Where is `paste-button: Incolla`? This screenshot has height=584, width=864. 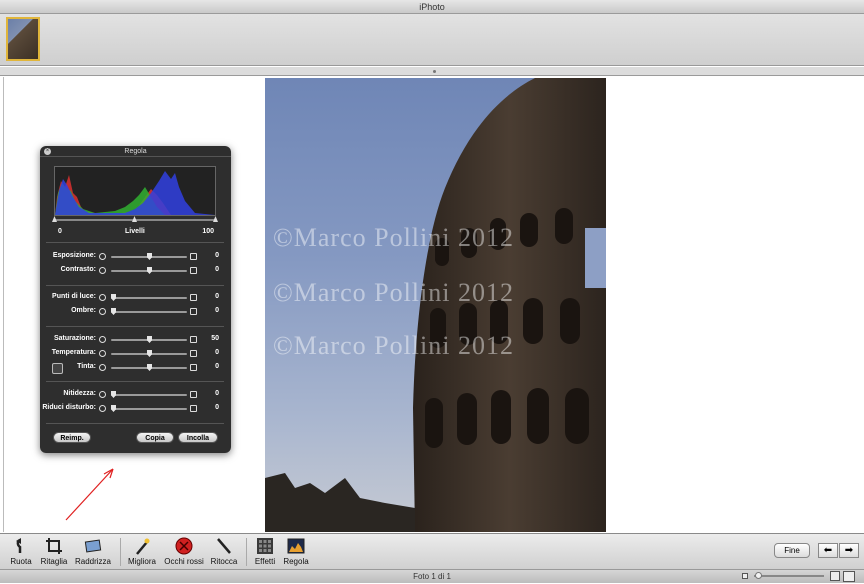
paste-button: Incolla is located at coordinates (198, 437).